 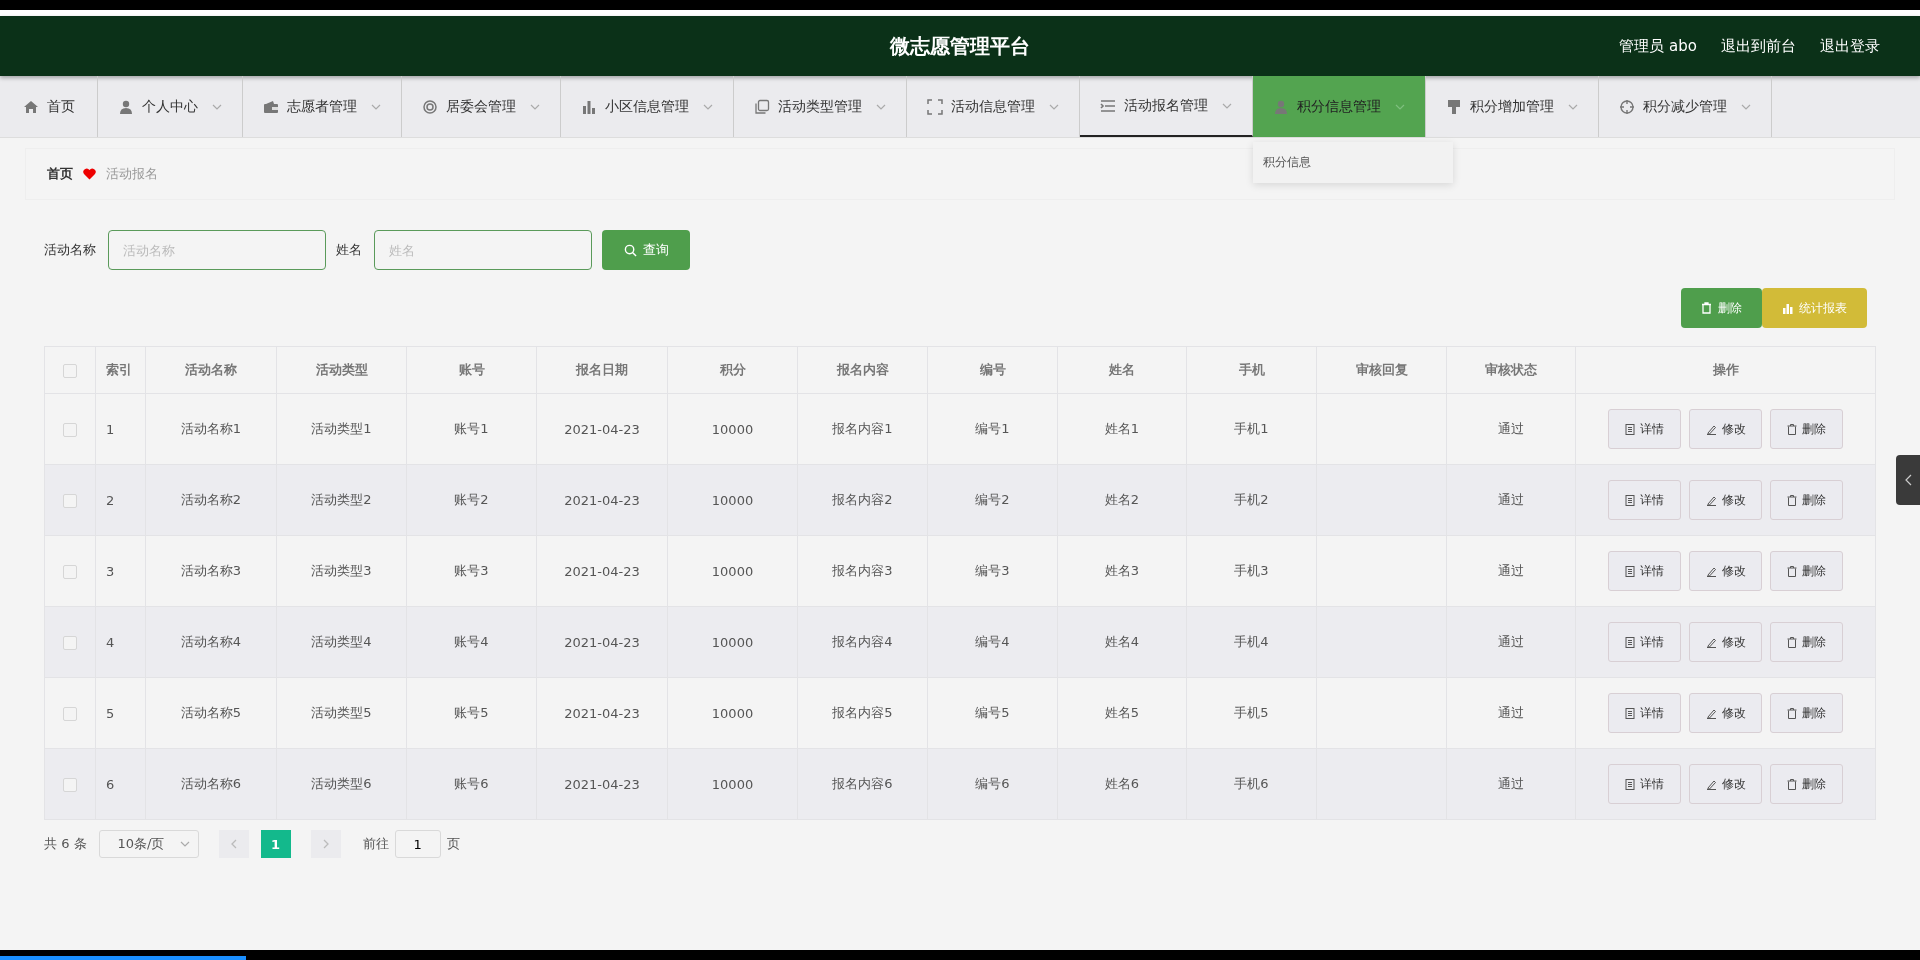 What do you see at coordinates (471, 428) in the screenshot?
I see `table-cell: 账号1` at bounding box center [471, 428].